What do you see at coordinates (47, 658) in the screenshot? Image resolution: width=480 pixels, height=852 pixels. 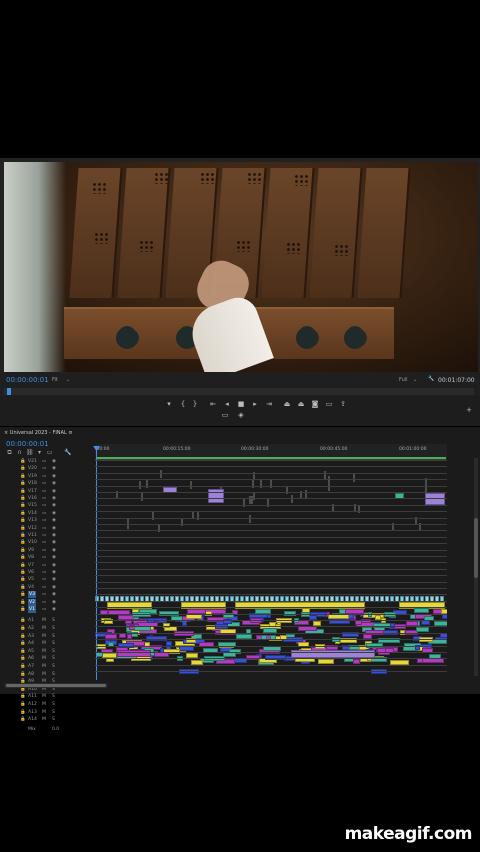 I see `track-header-a6: 🔒 A6 M S` at bounding box center [47, 658].